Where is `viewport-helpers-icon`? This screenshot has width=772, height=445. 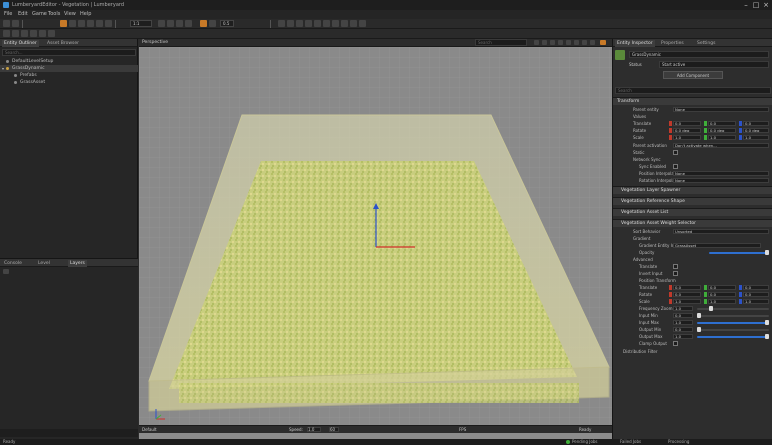
viewport-helpers-icon is located at coordinates (560, 42).